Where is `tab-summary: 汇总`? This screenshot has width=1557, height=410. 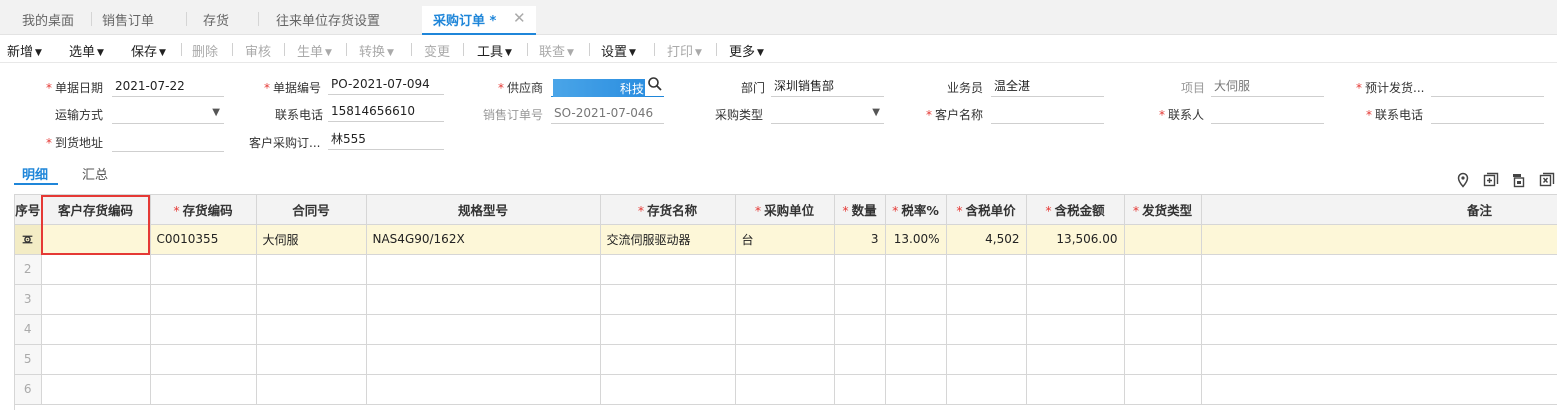
tab-summary: 汇总 is located at coordinates (95, 173).